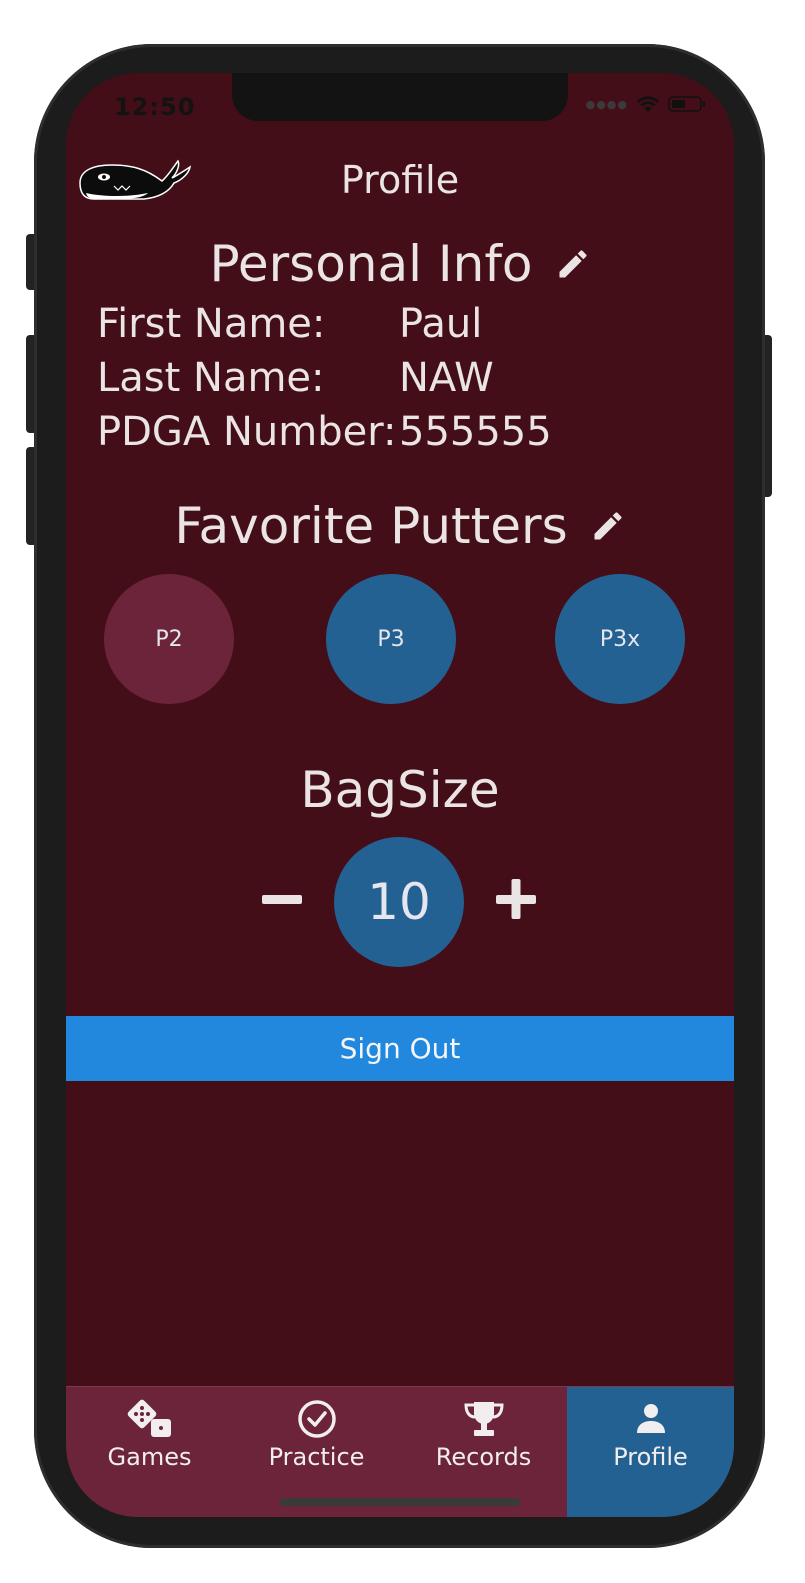 The width and height of the screenshot is (805, 1583). I want to click on edit-putters-pencil-icon, so click(608, 526).